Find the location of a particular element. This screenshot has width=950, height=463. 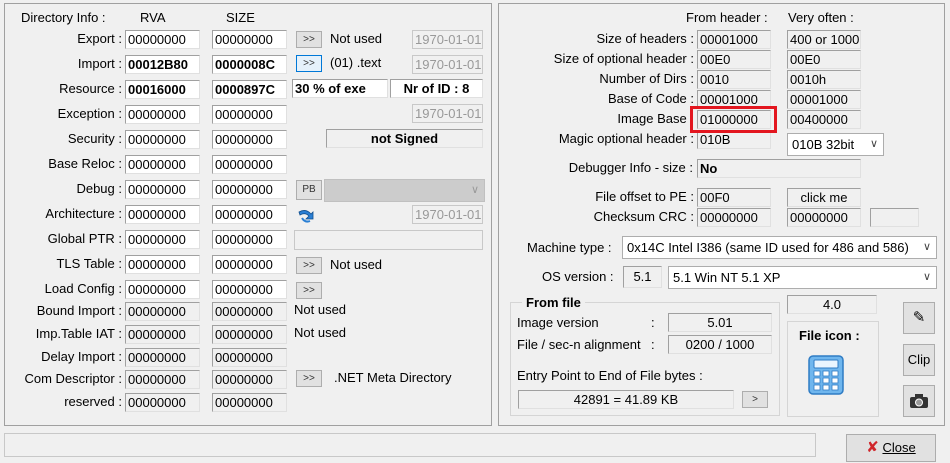

click-me-button: click me is located at coordinates (824, 197).